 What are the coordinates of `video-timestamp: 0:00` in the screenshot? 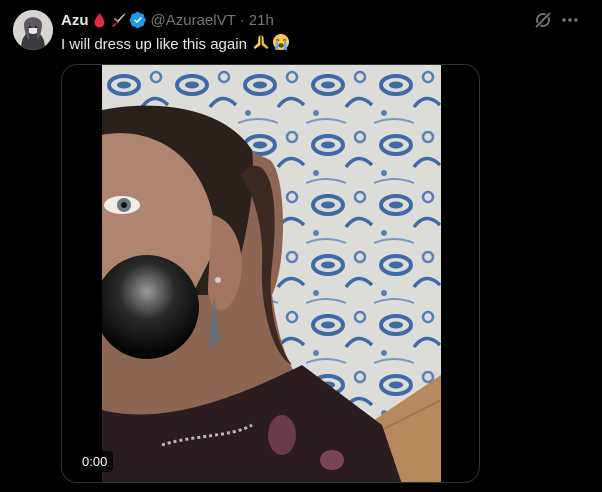 It's located at (95, 461).